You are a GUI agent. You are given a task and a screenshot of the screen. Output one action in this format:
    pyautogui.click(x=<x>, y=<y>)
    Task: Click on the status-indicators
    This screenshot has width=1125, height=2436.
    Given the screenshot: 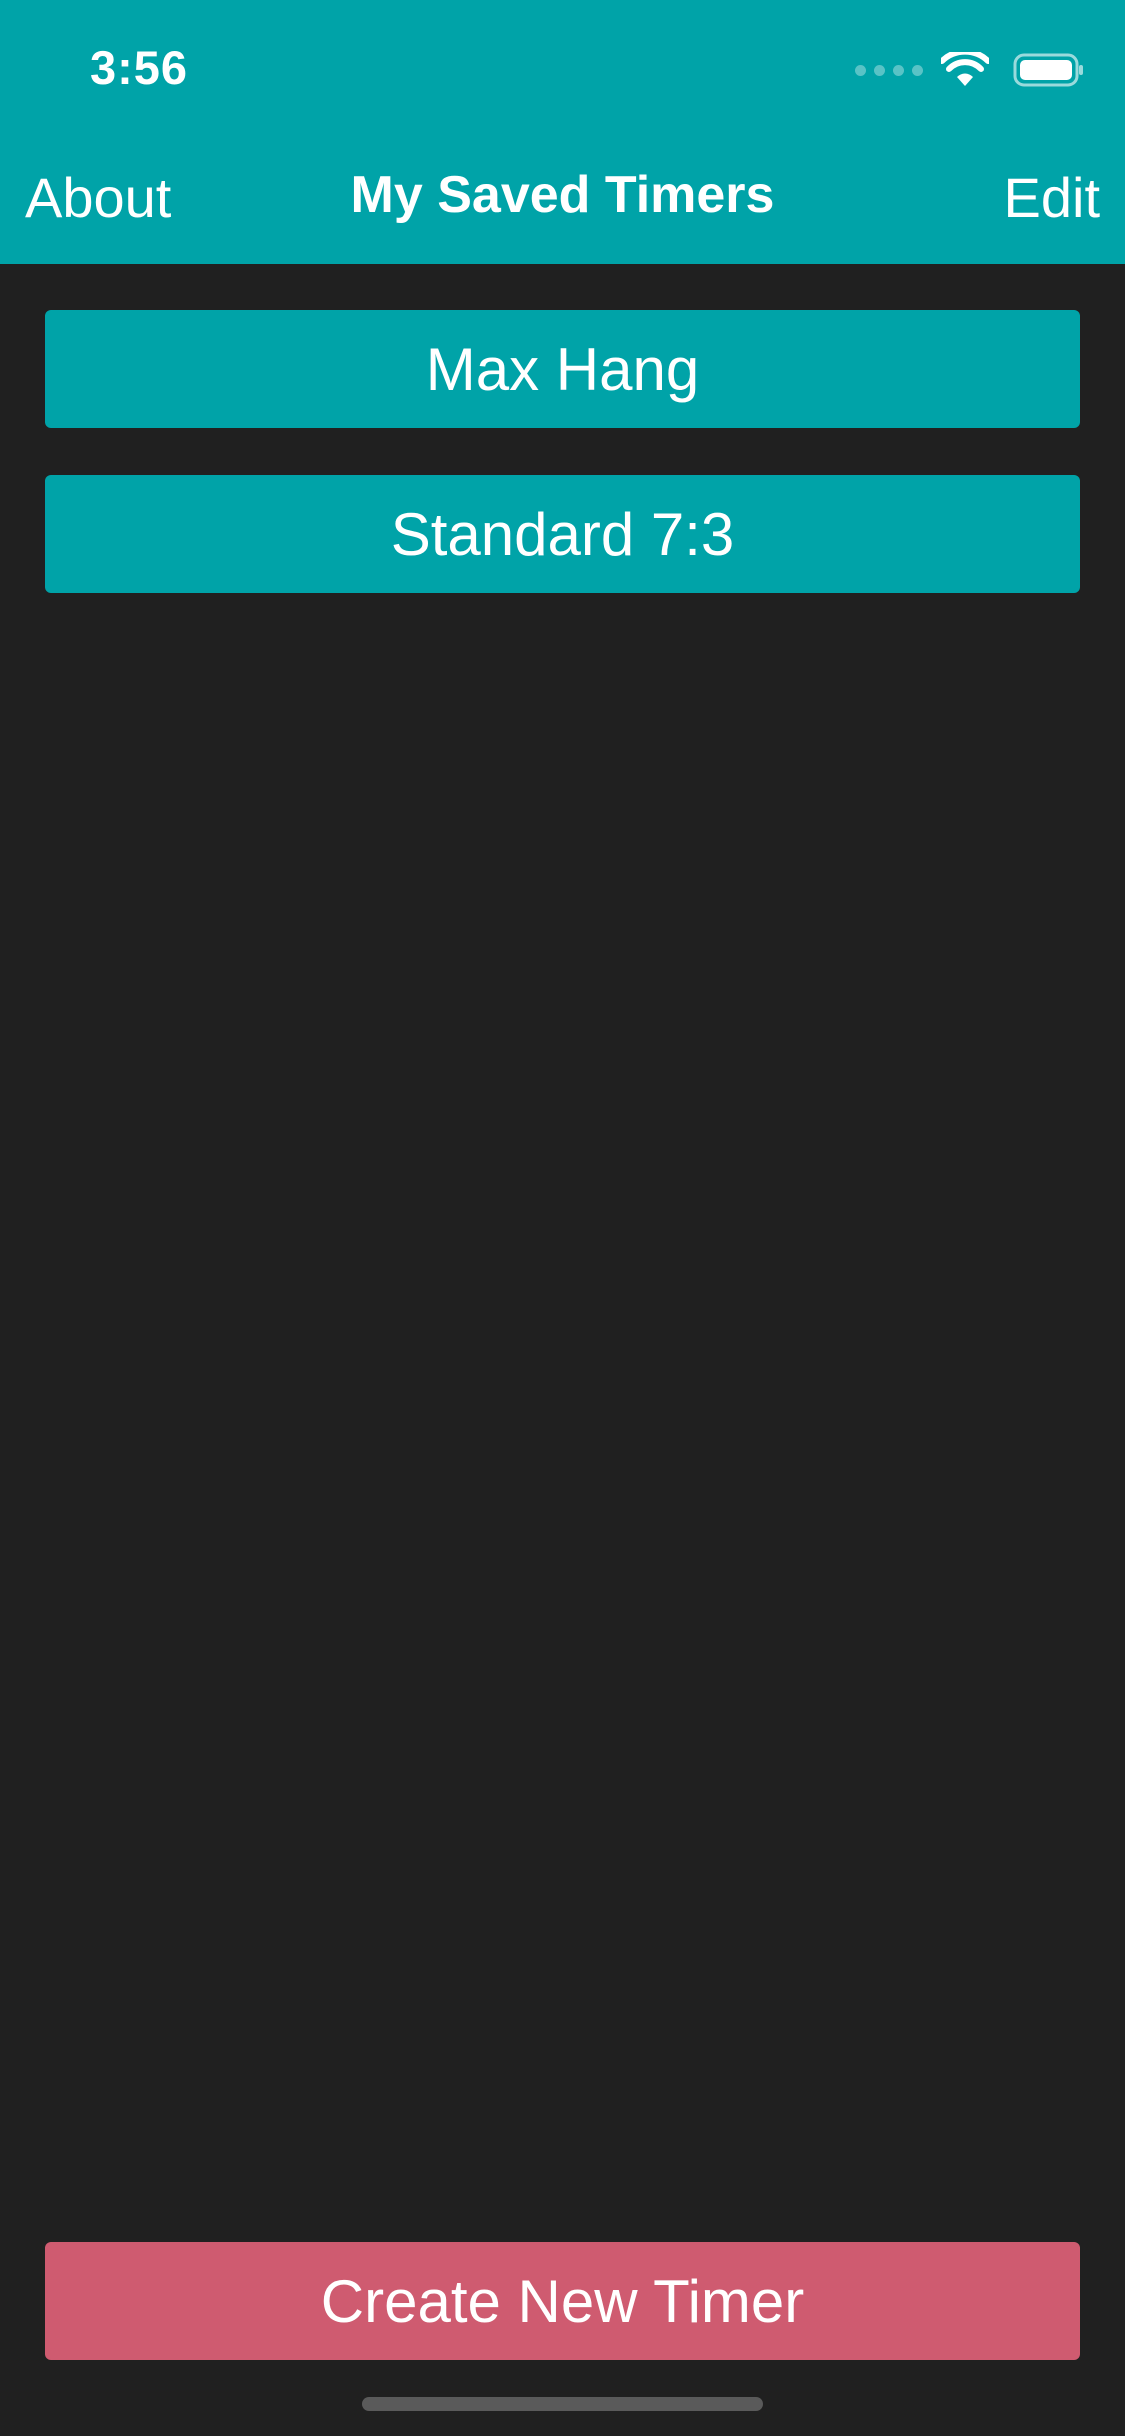 What is the action you would take?
    pyautogui.click(x=970, y=70)
    